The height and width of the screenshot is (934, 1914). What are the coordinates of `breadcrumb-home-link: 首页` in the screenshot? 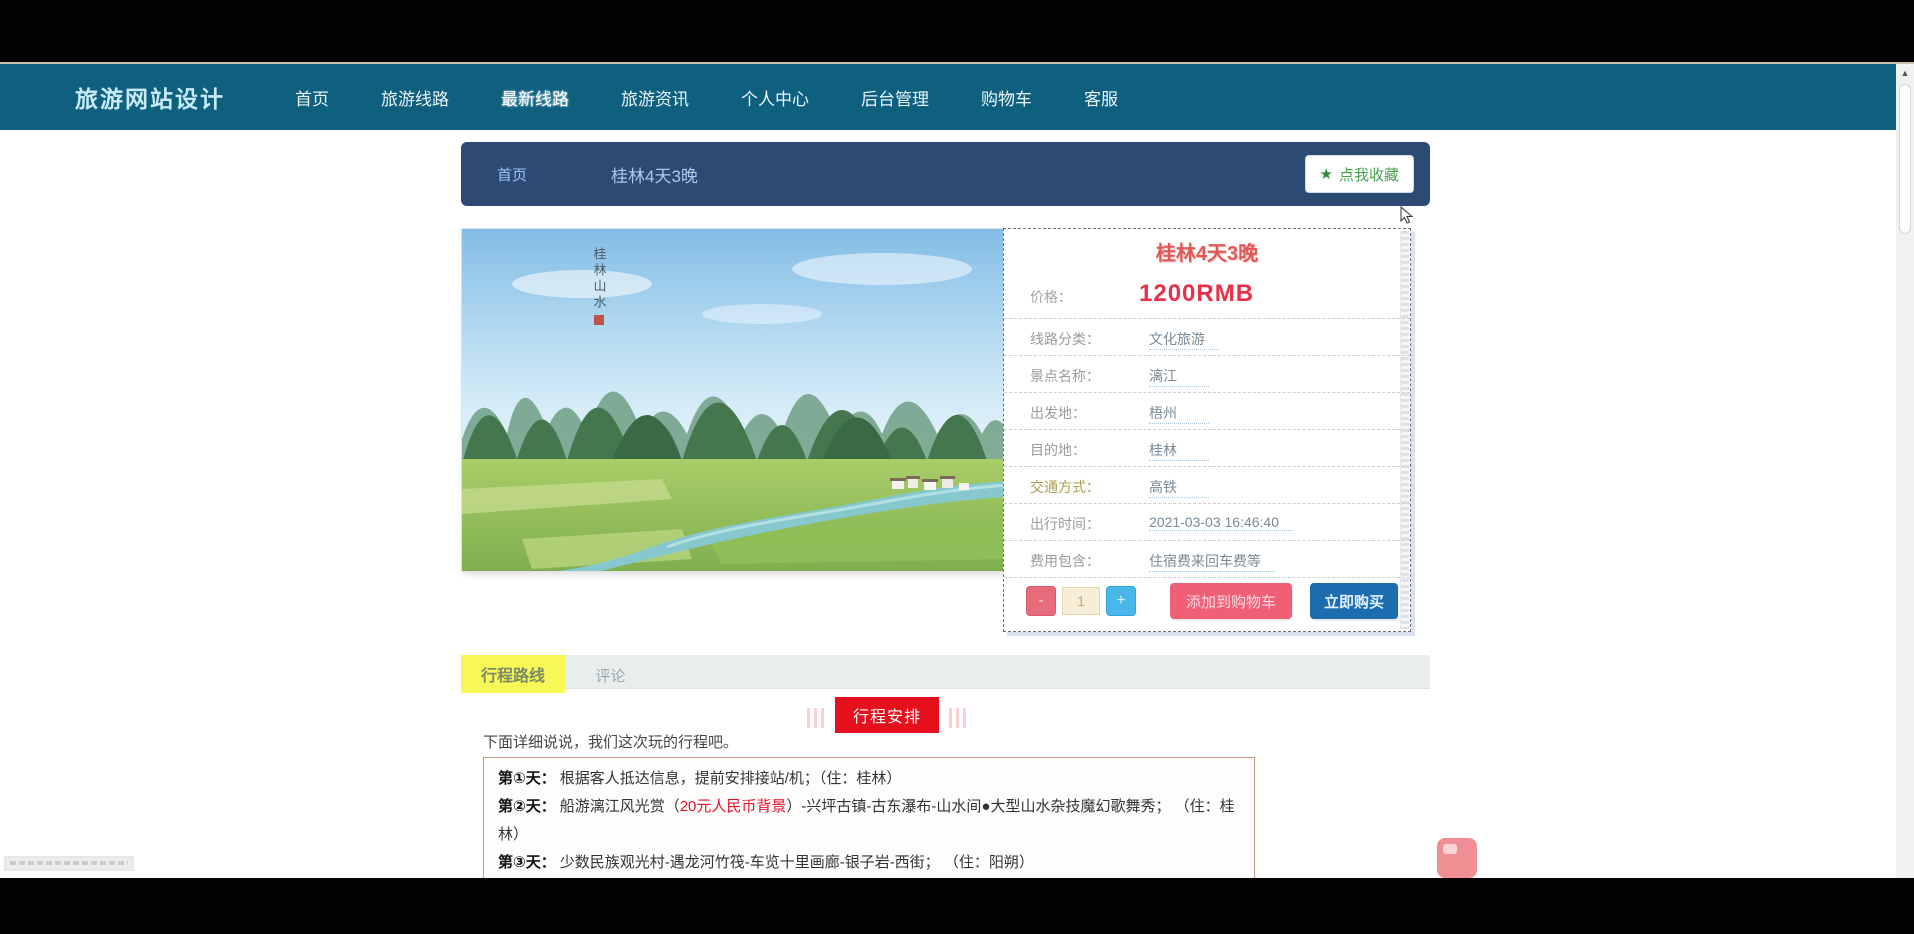 It's located at (512, 174).